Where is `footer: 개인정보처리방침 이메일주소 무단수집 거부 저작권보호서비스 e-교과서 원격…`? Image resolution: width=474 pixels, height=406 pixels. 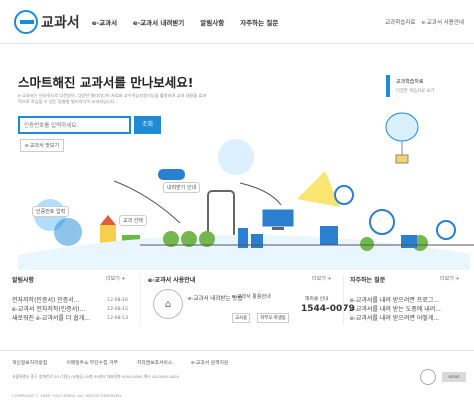
footer: 개인정보처리방침 이메일주소 무단수집 거부 저작권보호서비스 e-교과서 원격… is located at coordinates (237, 378).